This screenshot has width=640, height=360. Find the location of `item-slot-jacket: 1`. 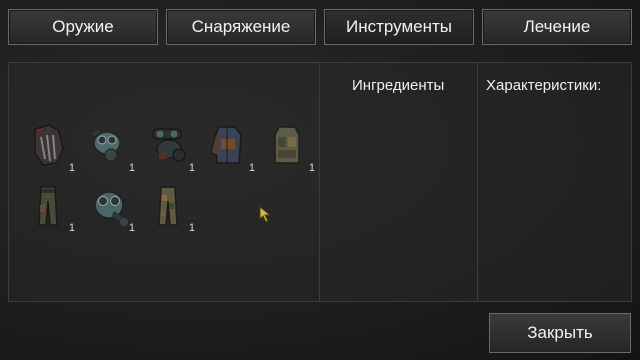

item-slot-jacket: 1 is located at coordinates (231, 148).